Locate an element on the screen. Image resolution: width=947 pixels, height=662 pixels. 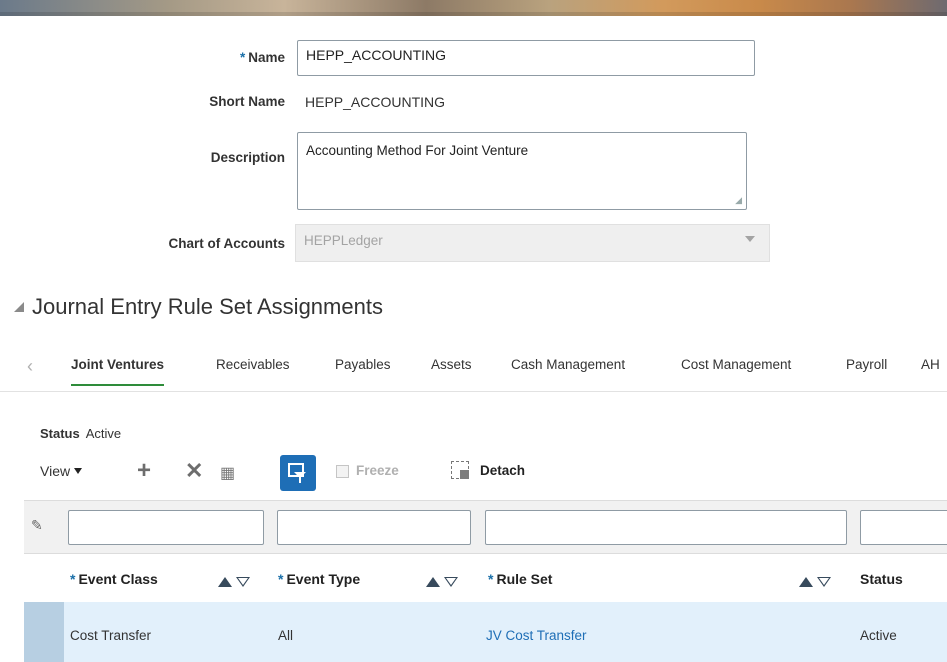
chart-of-accounts-select: HEPPLedger is located at coordinates (532, 243).